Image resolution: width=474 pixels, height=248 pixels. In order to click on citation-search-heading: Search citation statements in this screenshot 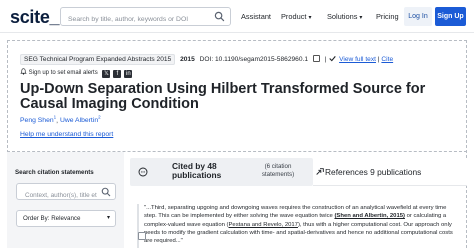, I will do `click(54, 172)`.